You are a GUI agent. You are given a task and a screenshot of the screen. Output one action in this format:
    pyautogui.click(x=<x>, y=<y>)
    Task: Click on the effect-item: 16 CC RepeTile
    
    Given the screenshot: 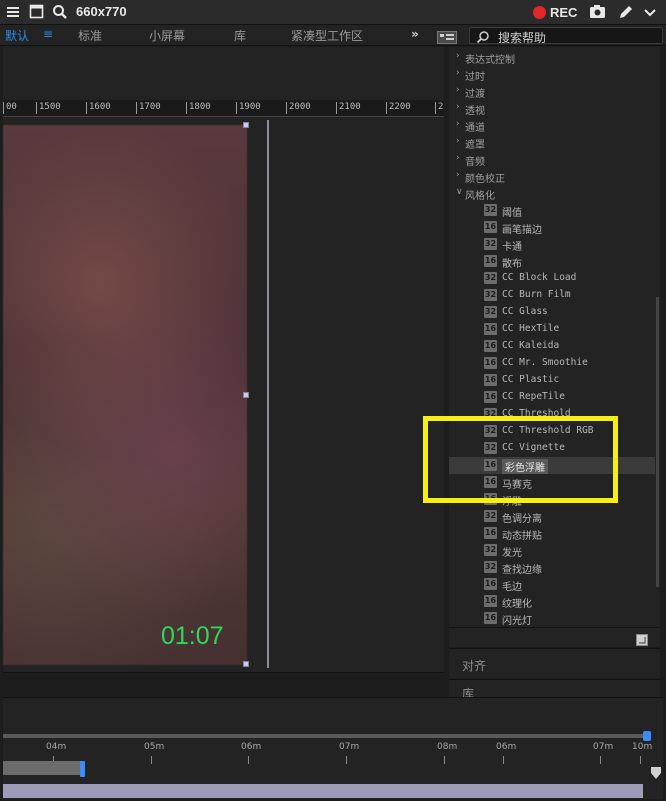 What is the action you would take?
    pyautogui.click(x=552, y=397)
    